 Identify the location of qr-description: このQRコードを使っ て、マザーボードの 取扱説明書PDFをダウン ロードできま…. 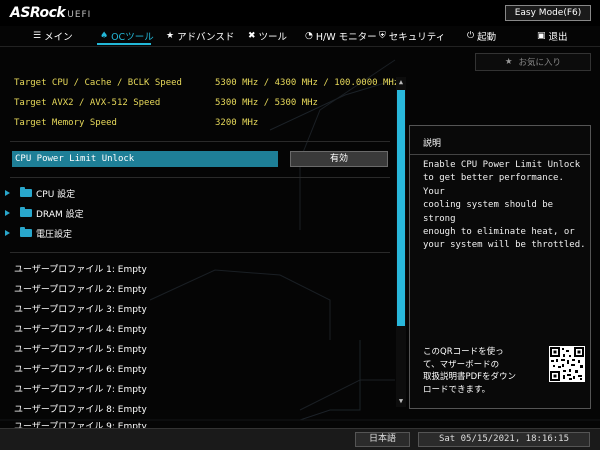
(470, 371).